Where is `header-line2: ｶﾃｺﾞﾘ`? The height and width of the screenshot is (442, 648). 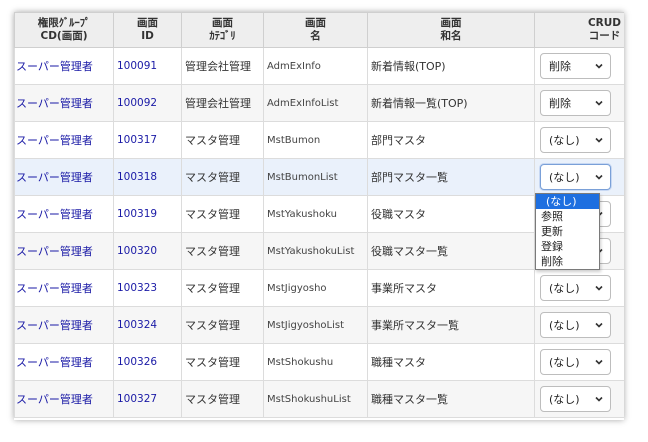 header-line2: ｶﾃｺﾞﾘ is located at coordinates (222, 36).